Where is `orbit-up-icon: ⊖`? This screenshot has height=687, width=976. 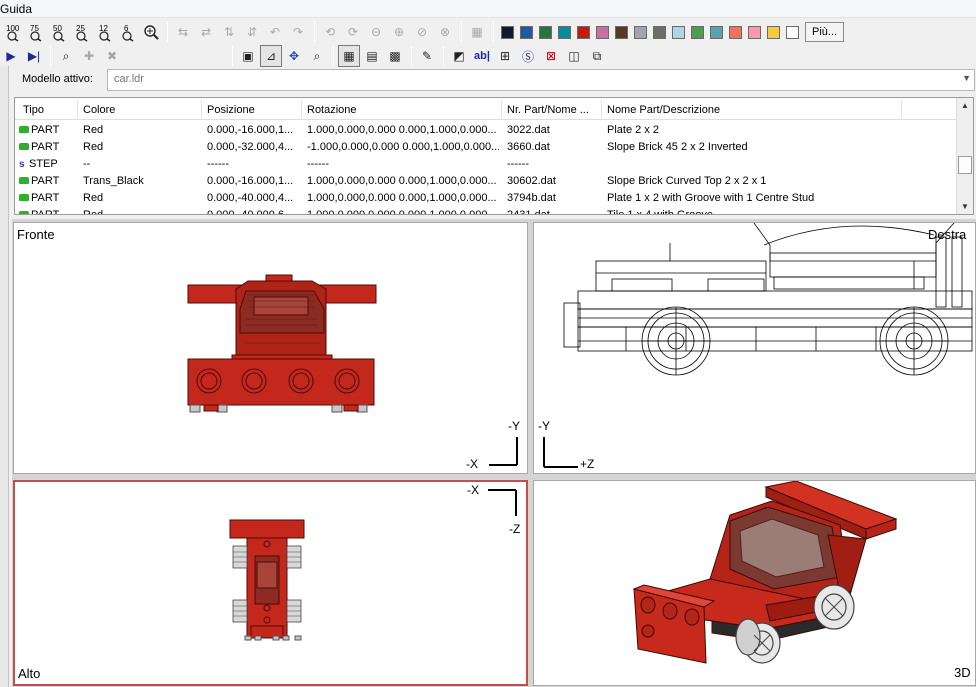
orbit-up-icon: ⊖ is located at coordinates (376, 32).